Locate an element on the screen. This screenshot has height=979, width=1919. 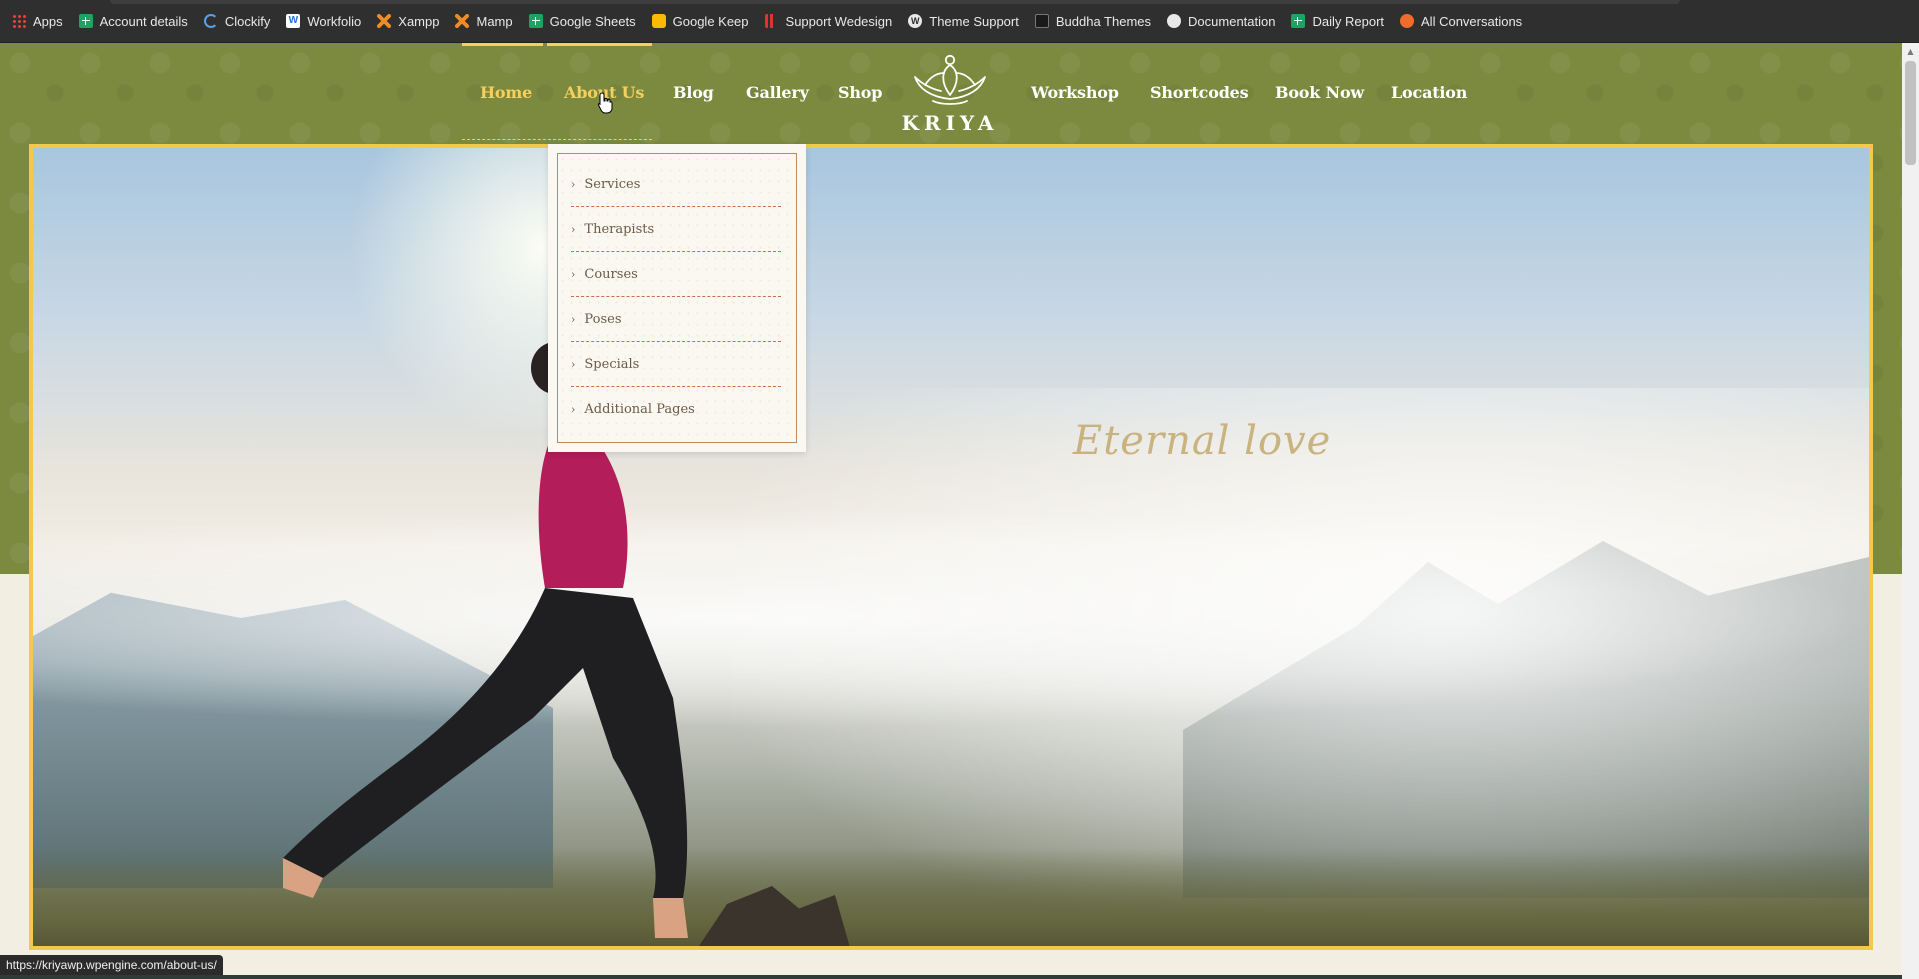
bookmark-workfolio: W Workfolio is located at coordinates (323, 21).